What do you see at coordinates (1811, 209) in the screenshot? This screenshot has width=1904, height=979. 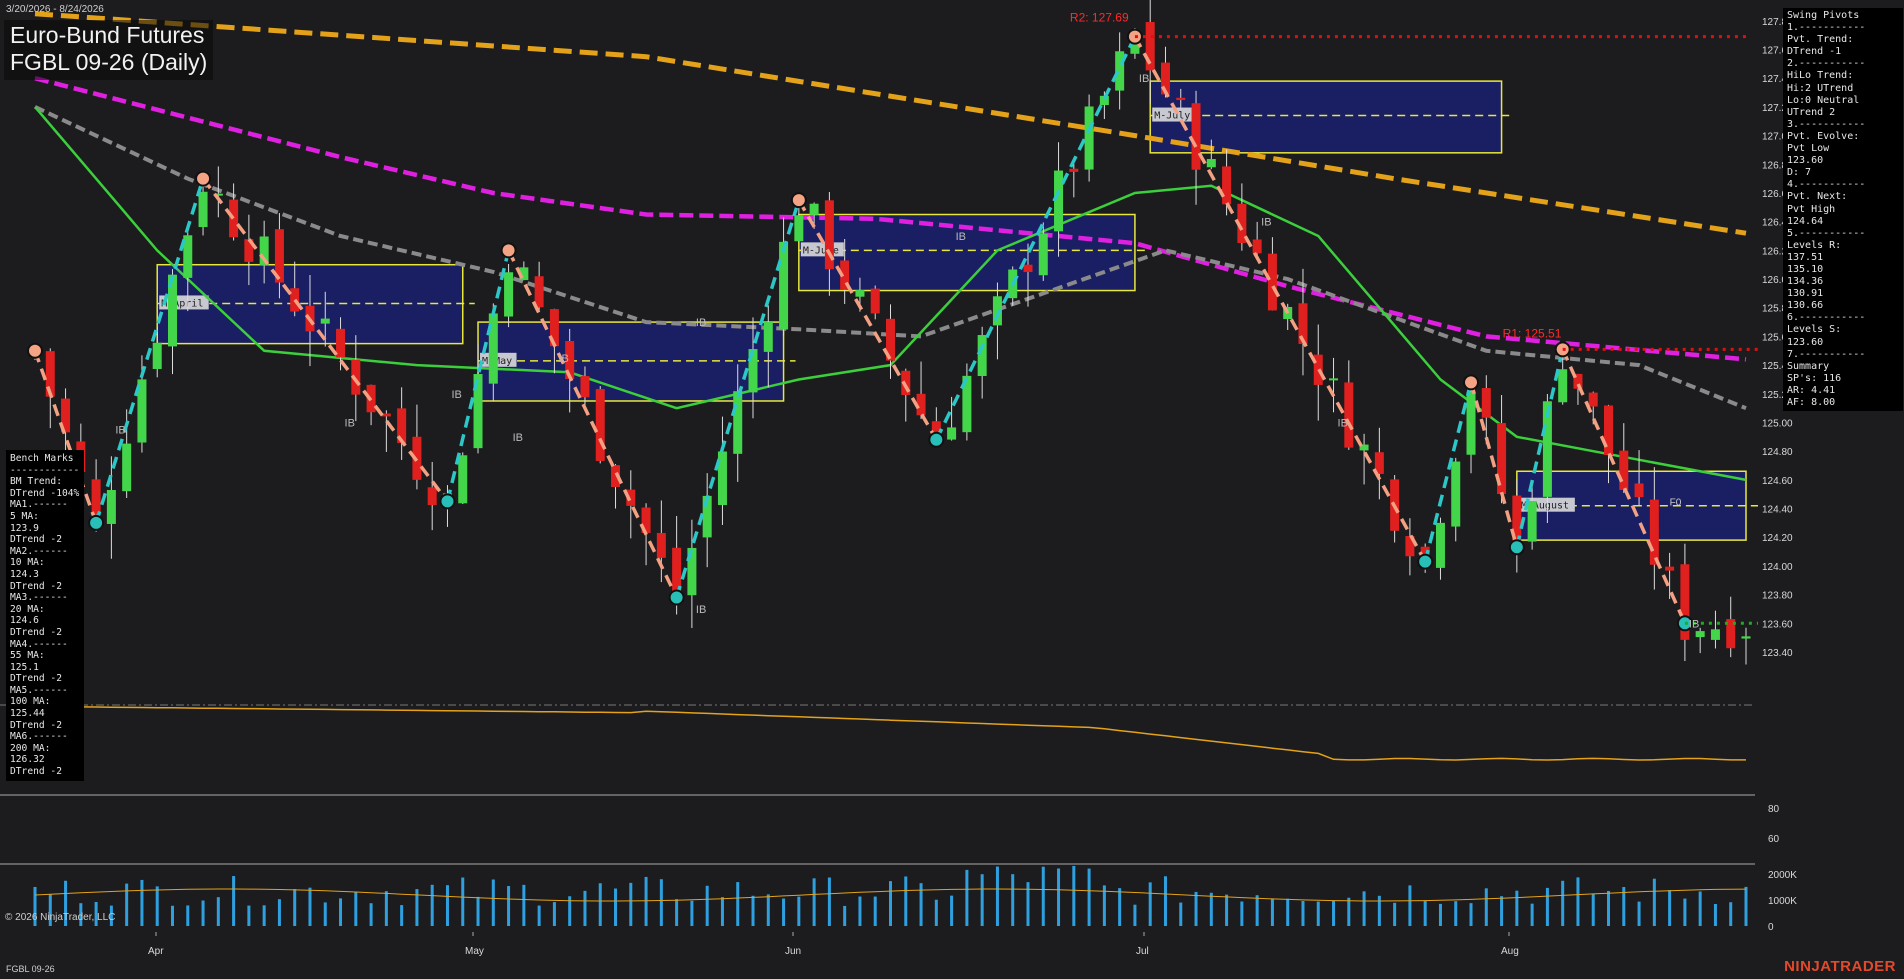 I see `swing-pivot-line: Pvt High` at bounding box center [1811, 209].